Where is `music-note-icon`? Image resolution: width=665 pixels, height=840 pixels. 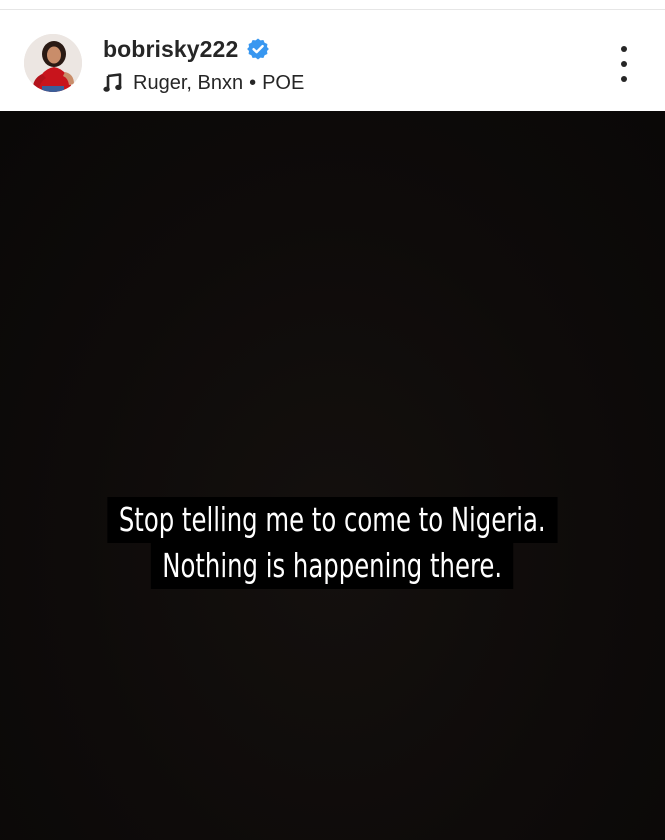
music-note-icon is located at coordinates (113, 83).